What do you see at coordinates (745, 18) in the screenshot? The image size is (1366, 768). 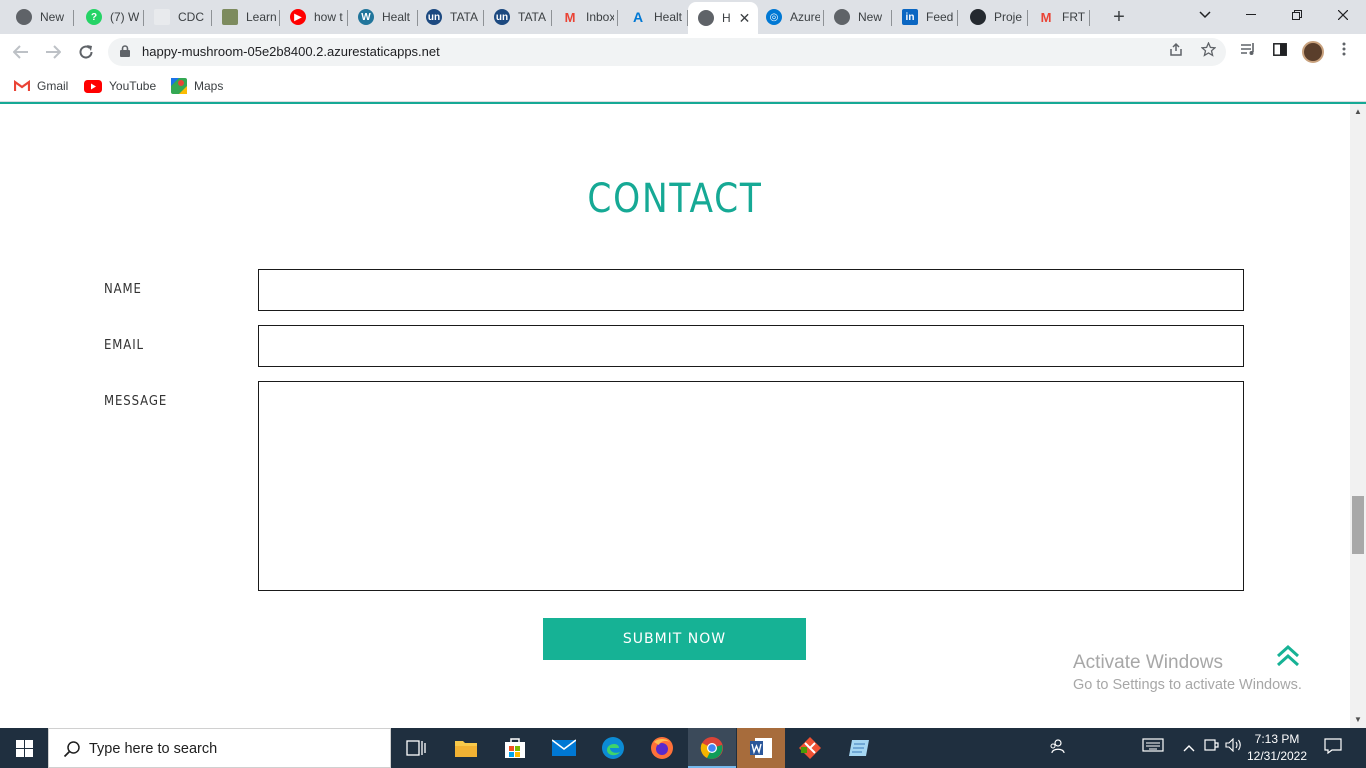 I see `close-tab-icon: ✕` at bounding box center [745, 18].